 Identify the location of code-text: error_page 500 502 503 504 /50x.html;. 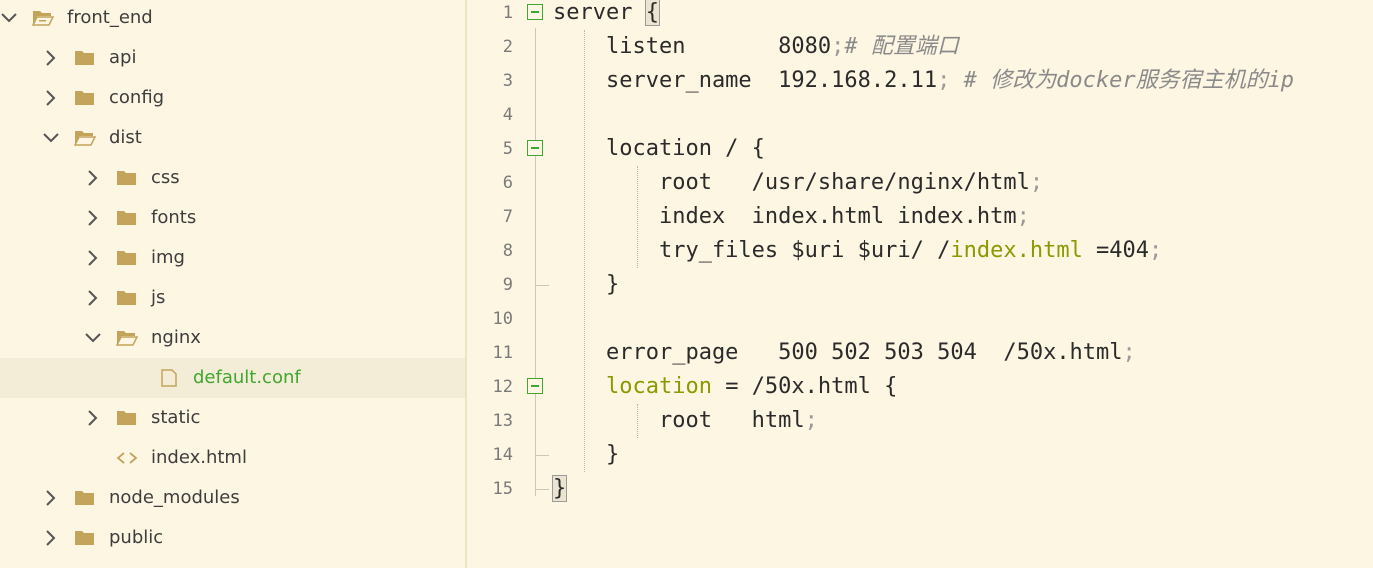
(844, 353).